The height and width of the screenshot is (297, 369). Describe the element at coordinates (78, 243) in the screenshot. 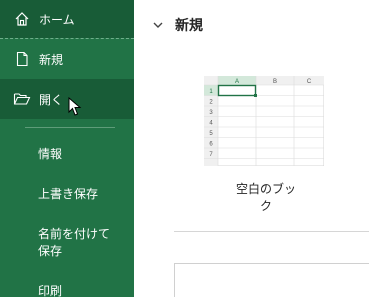

I see `sidebar-item-save-as: 名前を付けて保存` at that location.